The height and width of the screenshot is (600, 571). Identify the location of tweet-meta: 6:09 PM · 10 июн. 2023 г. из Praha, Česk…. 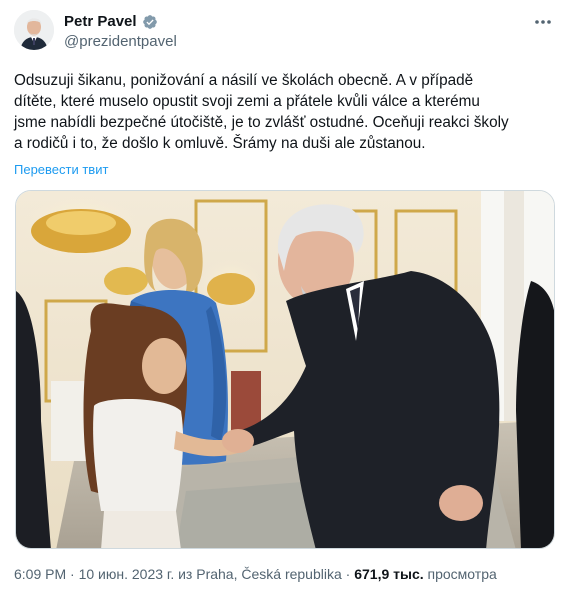
(255, 574).